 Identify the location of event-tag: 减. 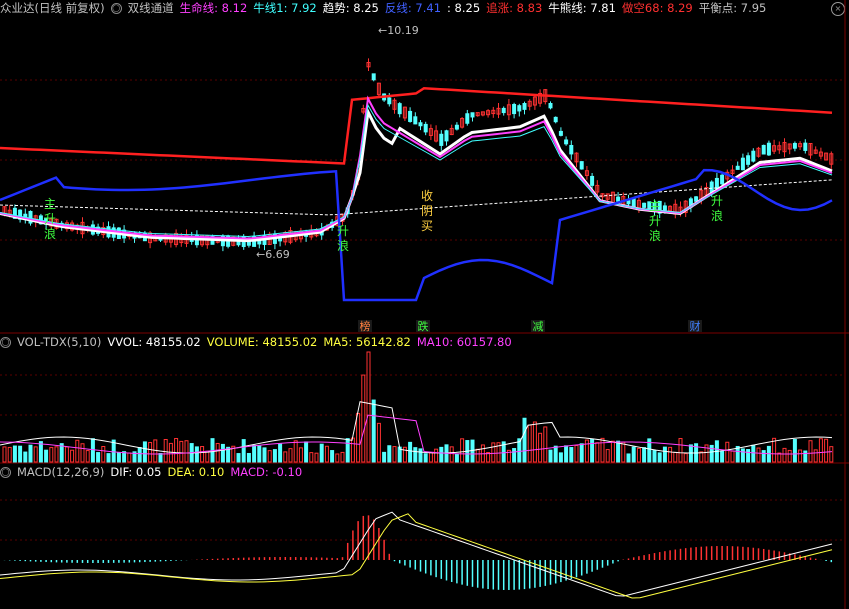
(538, 326).